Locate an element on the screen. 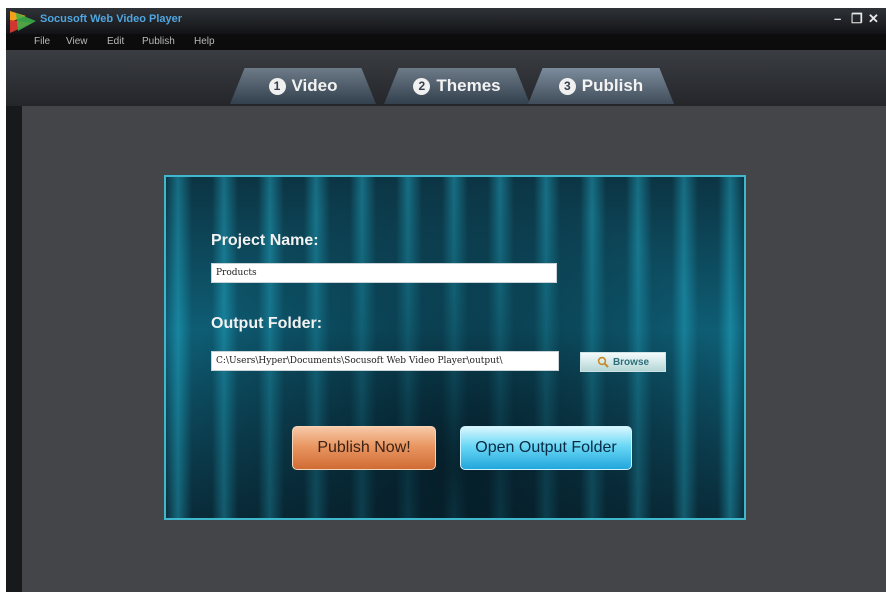  tab-publish: 3 Publish is located at coordinates (601, 86).